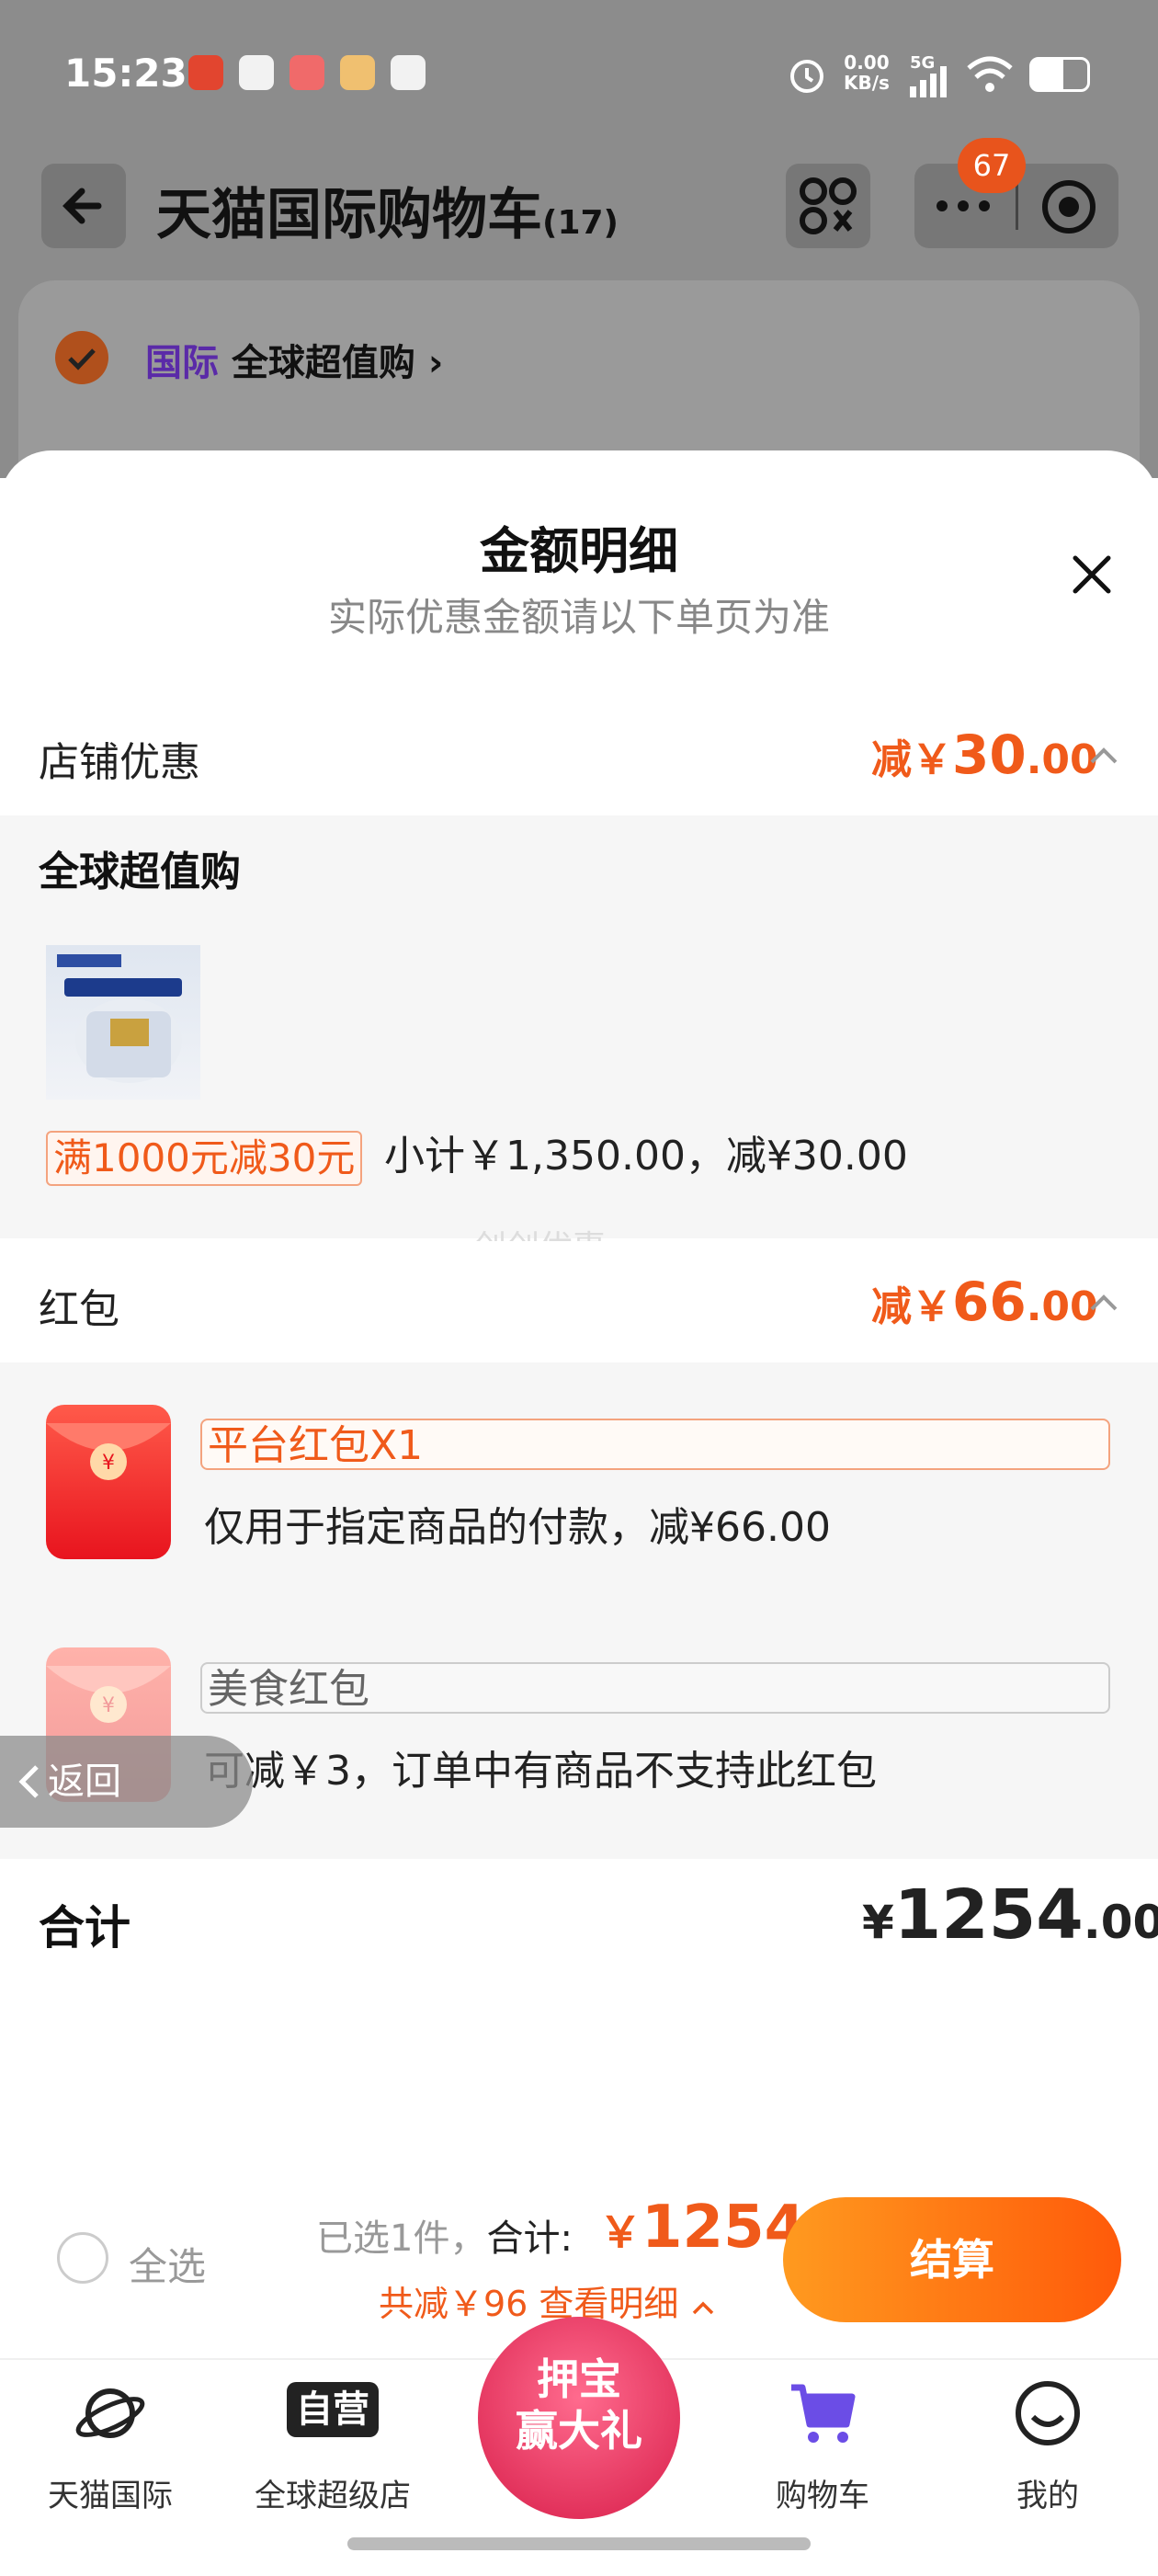 This screenshot has width=1158, height=2576. Describe the element at coordinates (655, 1444) in the screenshot. I see `red-packet-name: 平台红包X1` at that location.